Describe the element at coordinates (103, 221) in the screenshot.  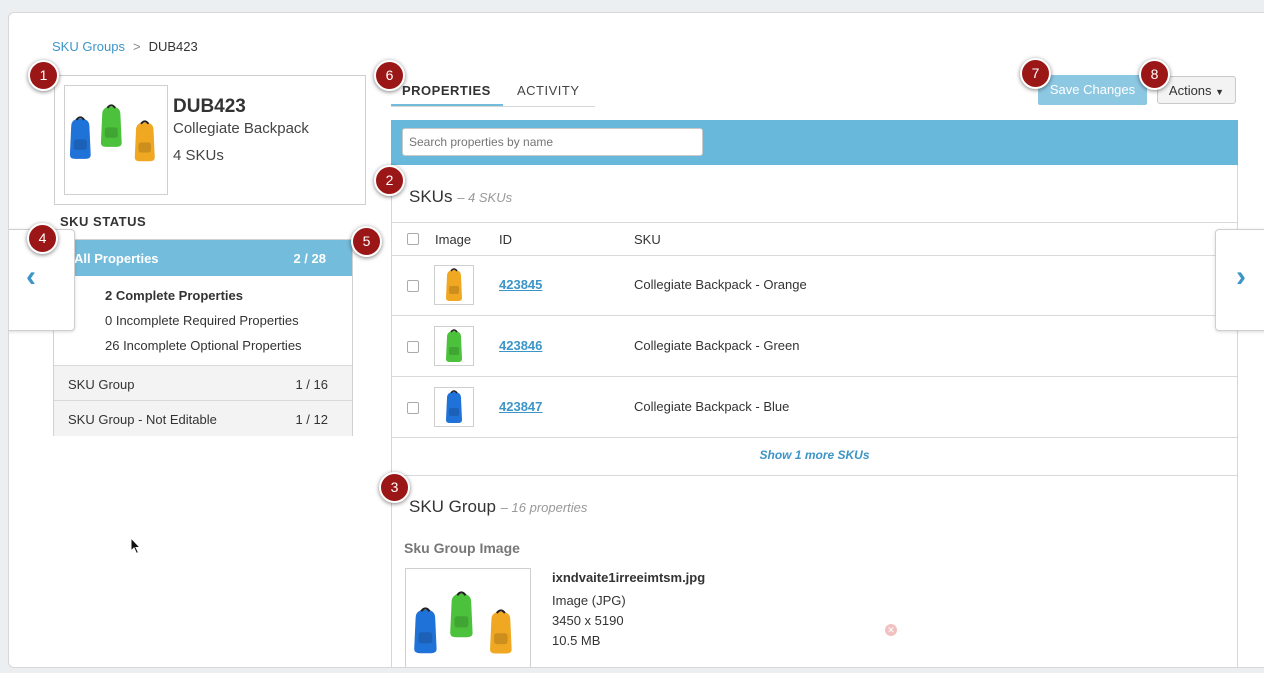
I see `sku-status-title: SKU STATUS` at that location.